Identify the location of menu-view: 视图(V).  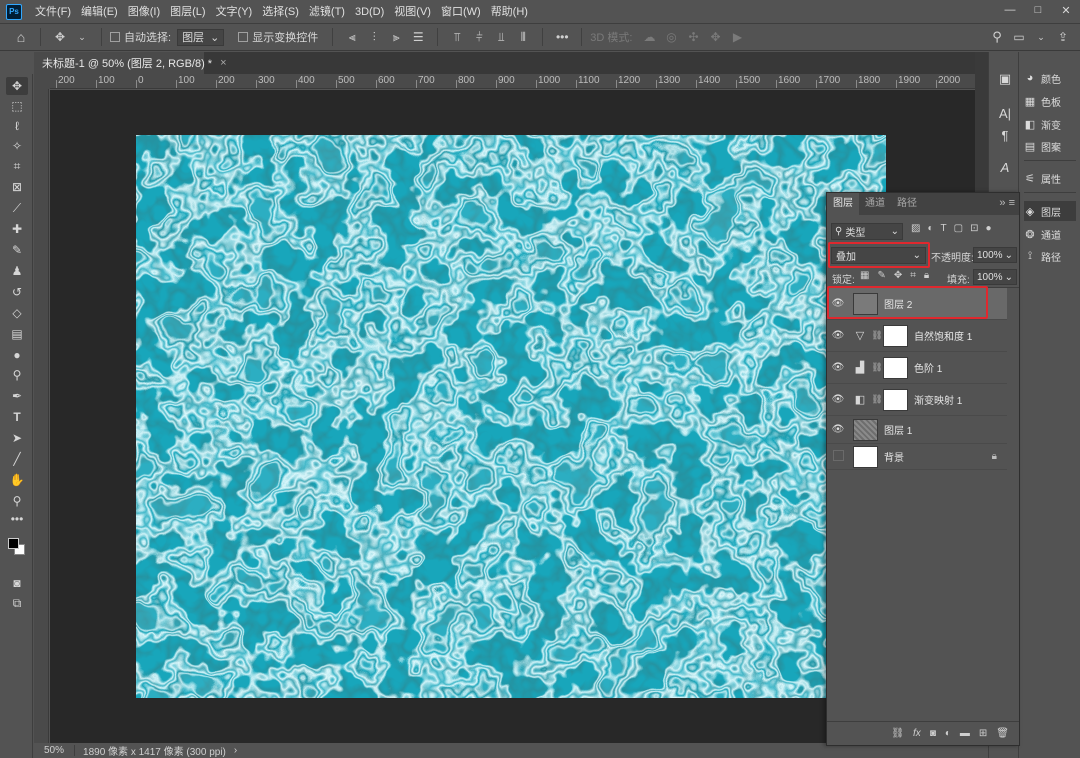
(412, 12).